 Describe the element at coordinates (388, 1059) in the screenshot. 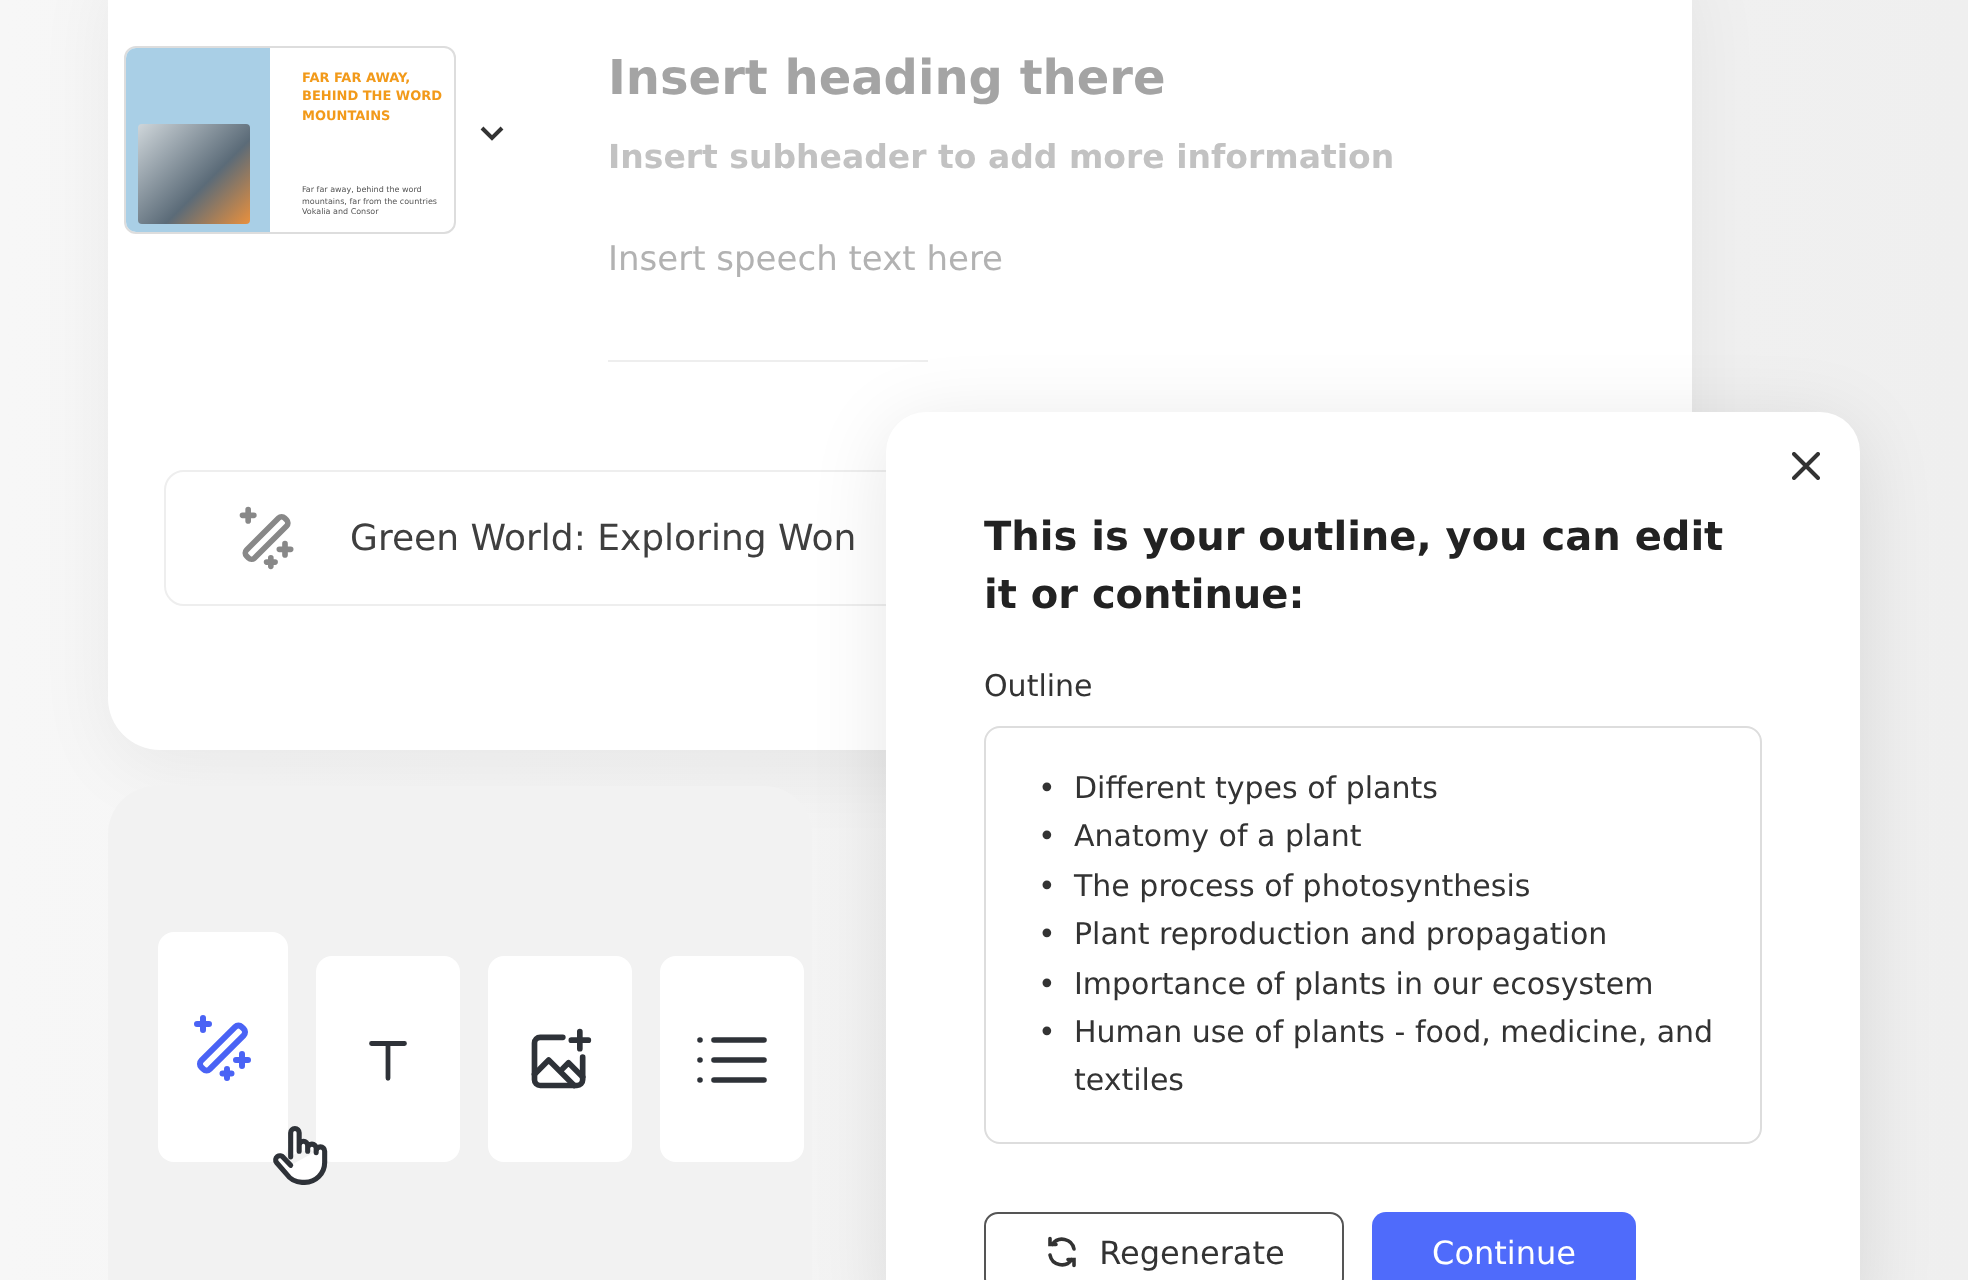

I see `text-icon` at that location.